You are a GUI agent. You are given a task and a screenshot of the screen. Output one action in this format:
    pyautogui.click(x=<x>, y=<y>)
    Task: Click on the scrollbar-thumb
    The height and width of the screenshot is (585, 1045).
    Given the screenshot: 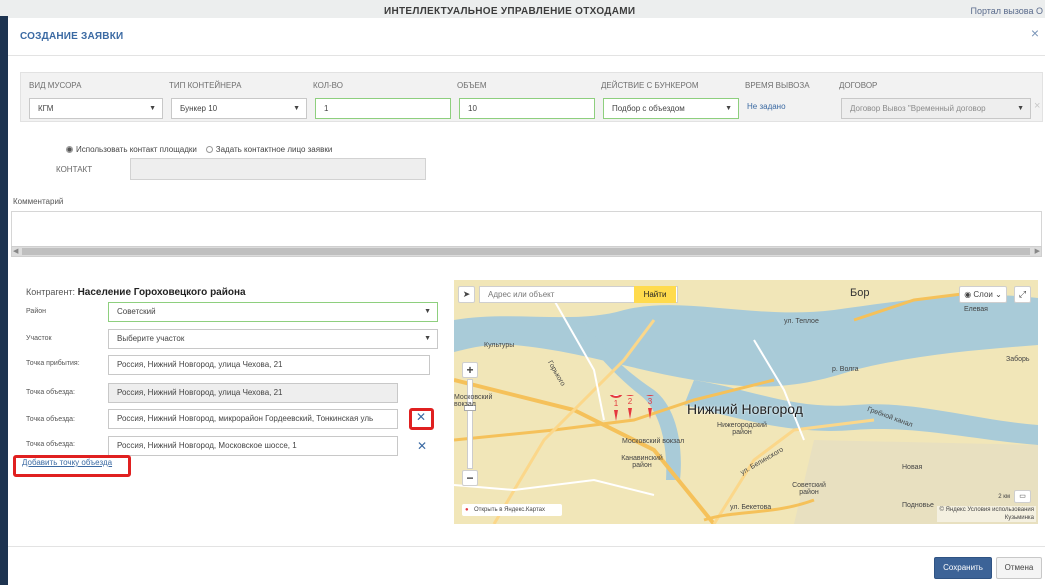 What is the action you would take?
    pyautogui.click(x=526, y=251)
    